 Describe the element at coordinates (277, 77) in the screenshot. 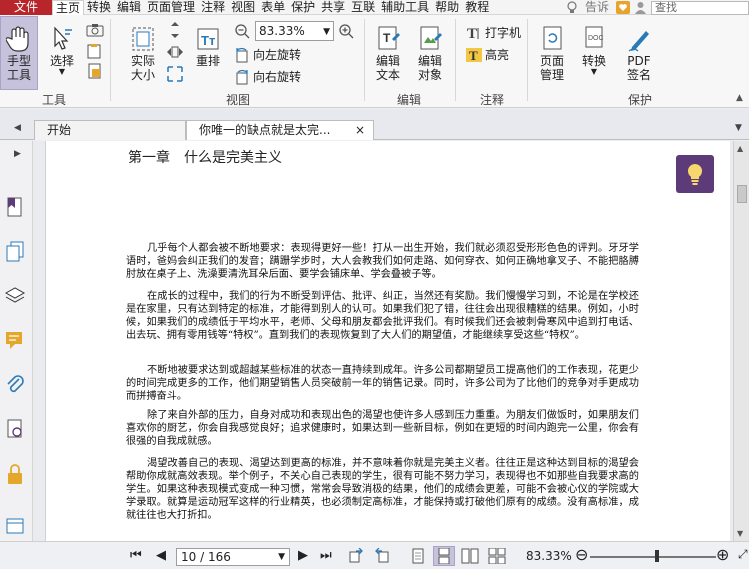

I see `rotate-right-label: 向右旋转` at that location.